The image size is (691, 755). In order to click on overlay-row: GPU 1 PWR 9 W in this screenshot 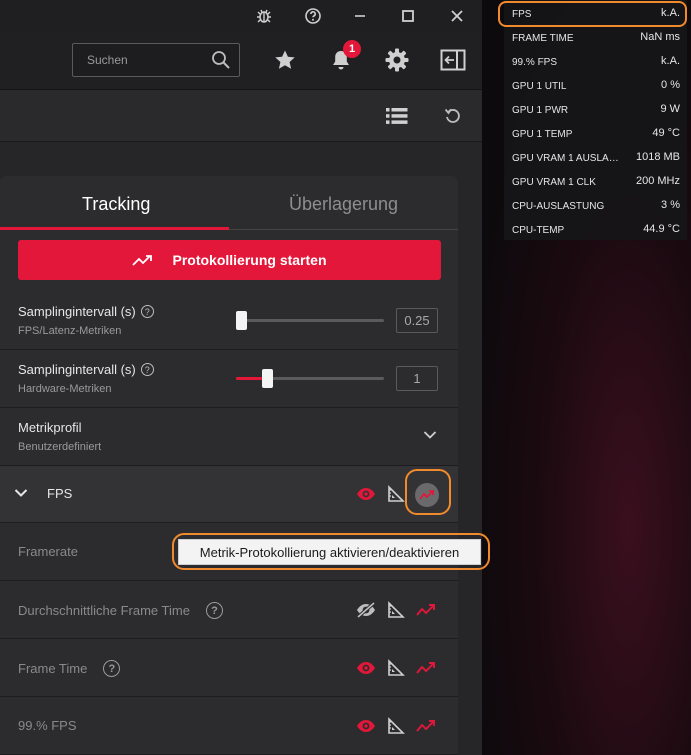, I will do `click(596, 109)`.